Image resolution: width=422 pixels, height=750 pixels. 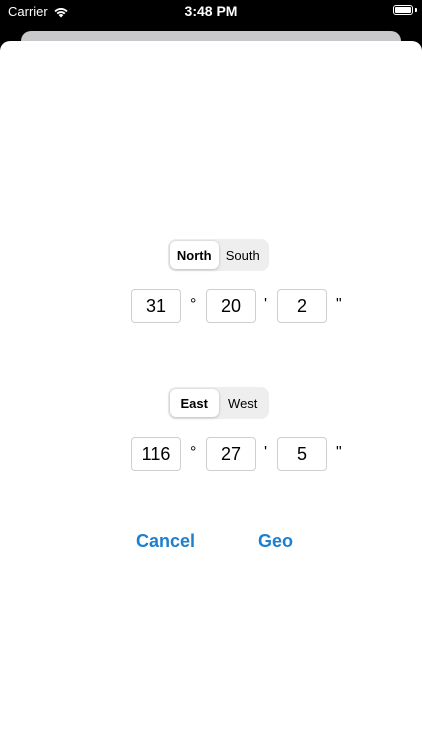 I want to click on latitude-hemisphere-control: North South, so click(x=218, y=255).